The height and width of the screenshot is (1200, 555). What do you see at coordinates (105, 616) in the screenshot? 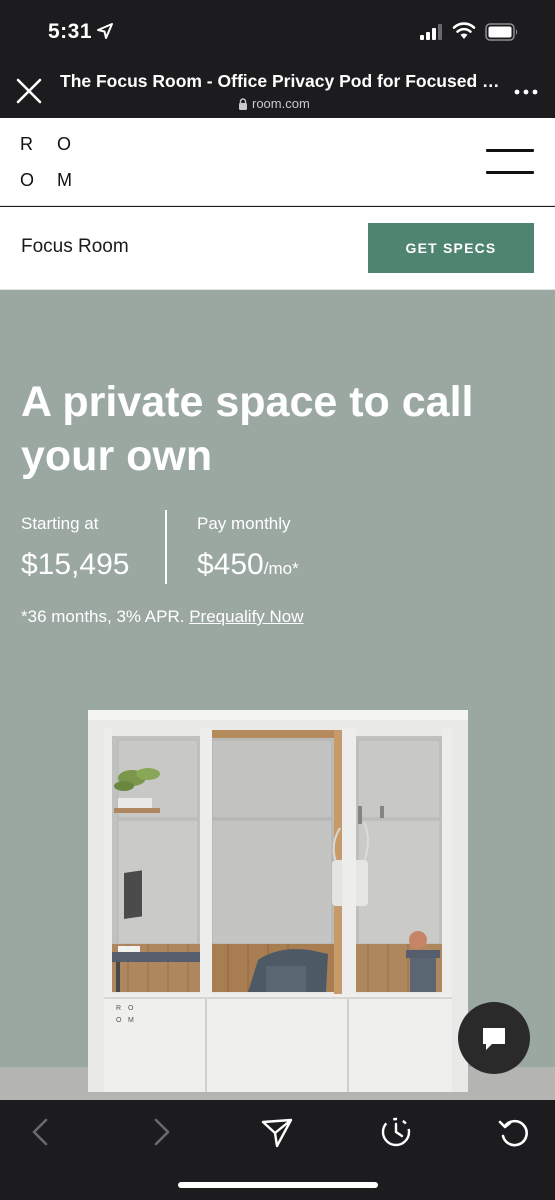
I see `apr-text: *36 months, 3% APR.` at bounding box center [105, 616].